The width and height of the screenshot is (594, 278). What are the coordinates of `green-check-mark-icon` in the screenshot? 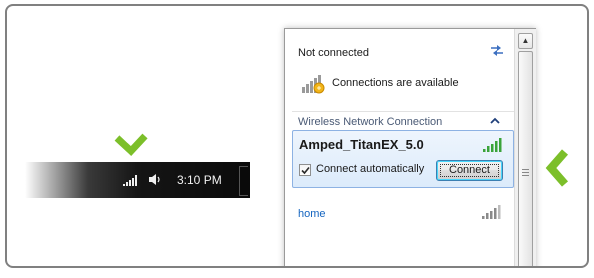 It's located at (131, 144).